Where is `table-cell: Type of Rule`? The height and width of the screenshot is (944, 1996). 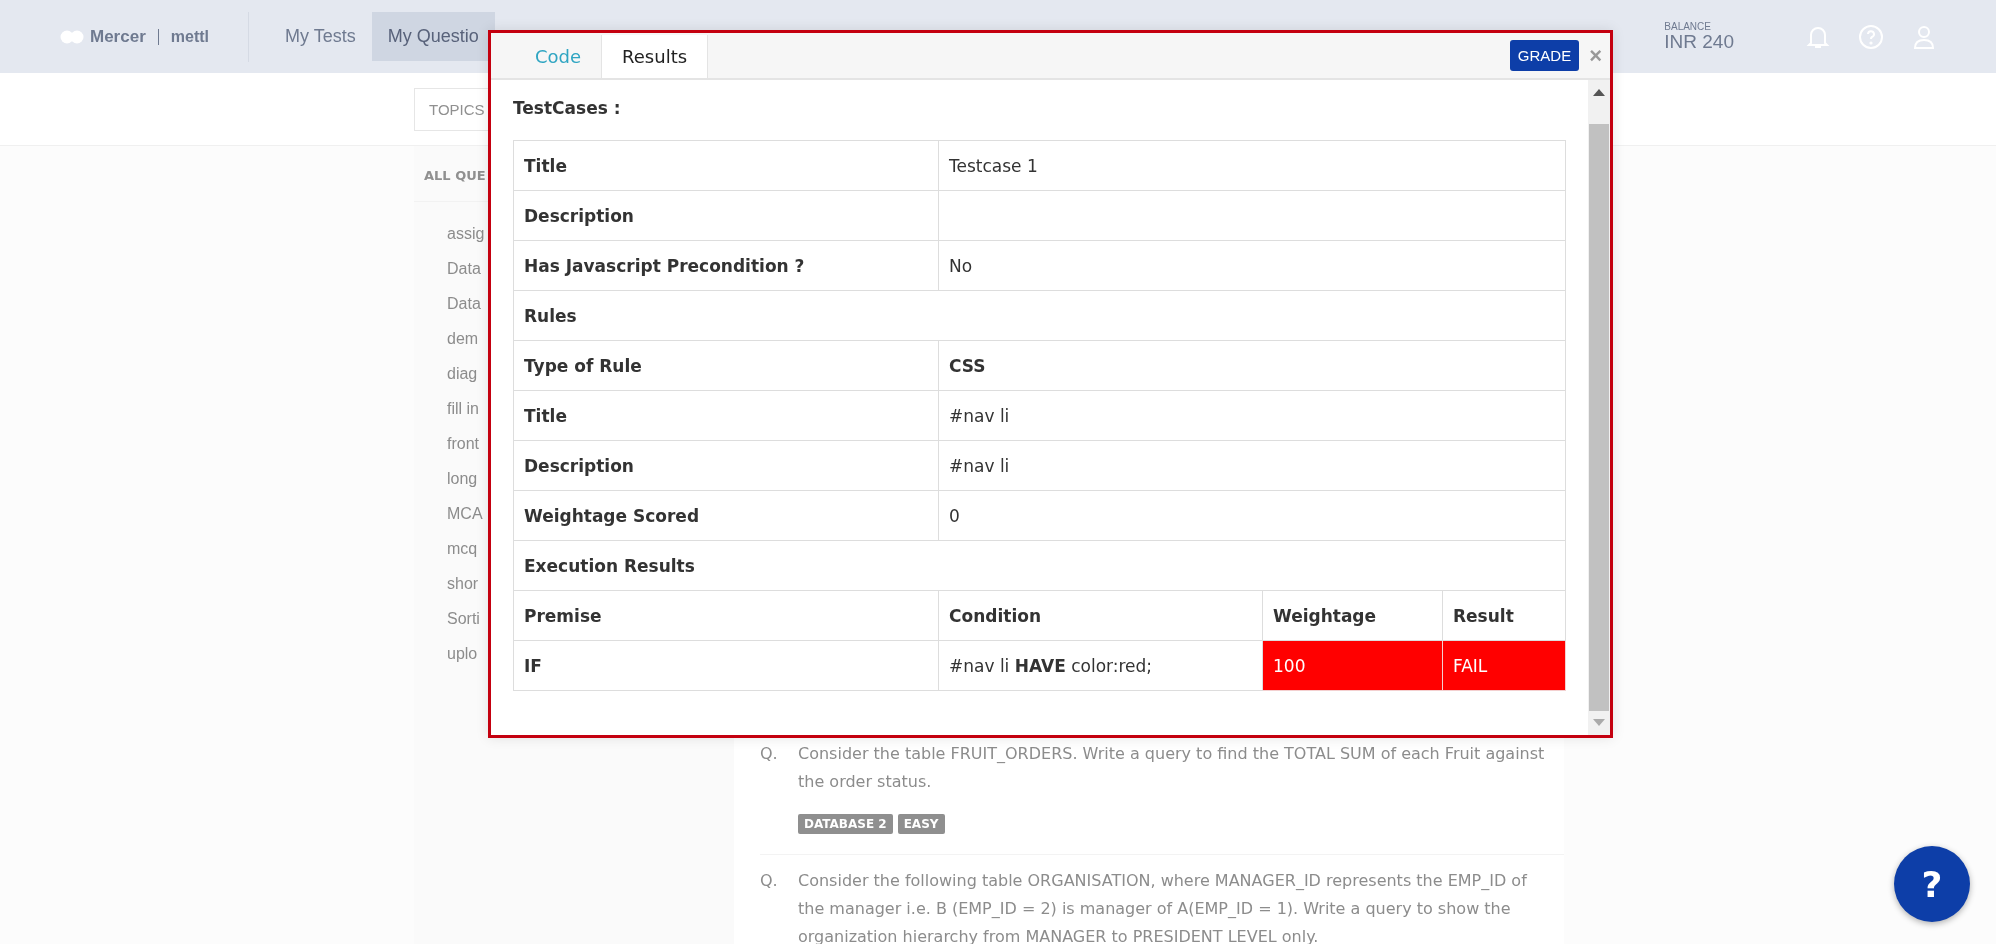
table-cell: Type of Rule is located at coordinates (726, 365).